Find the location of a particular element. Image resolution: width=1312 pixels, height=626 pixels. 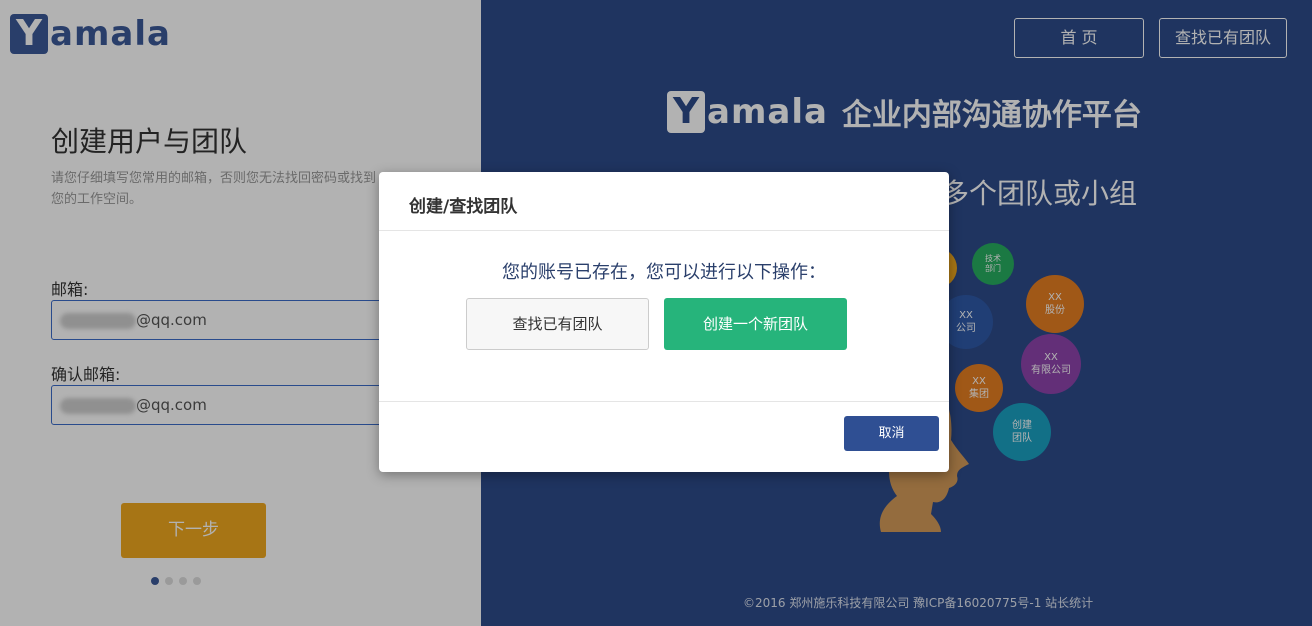

dialog-message: 您的账号已存在，您可以进行以下操作： is located at coordinates (664, 272).